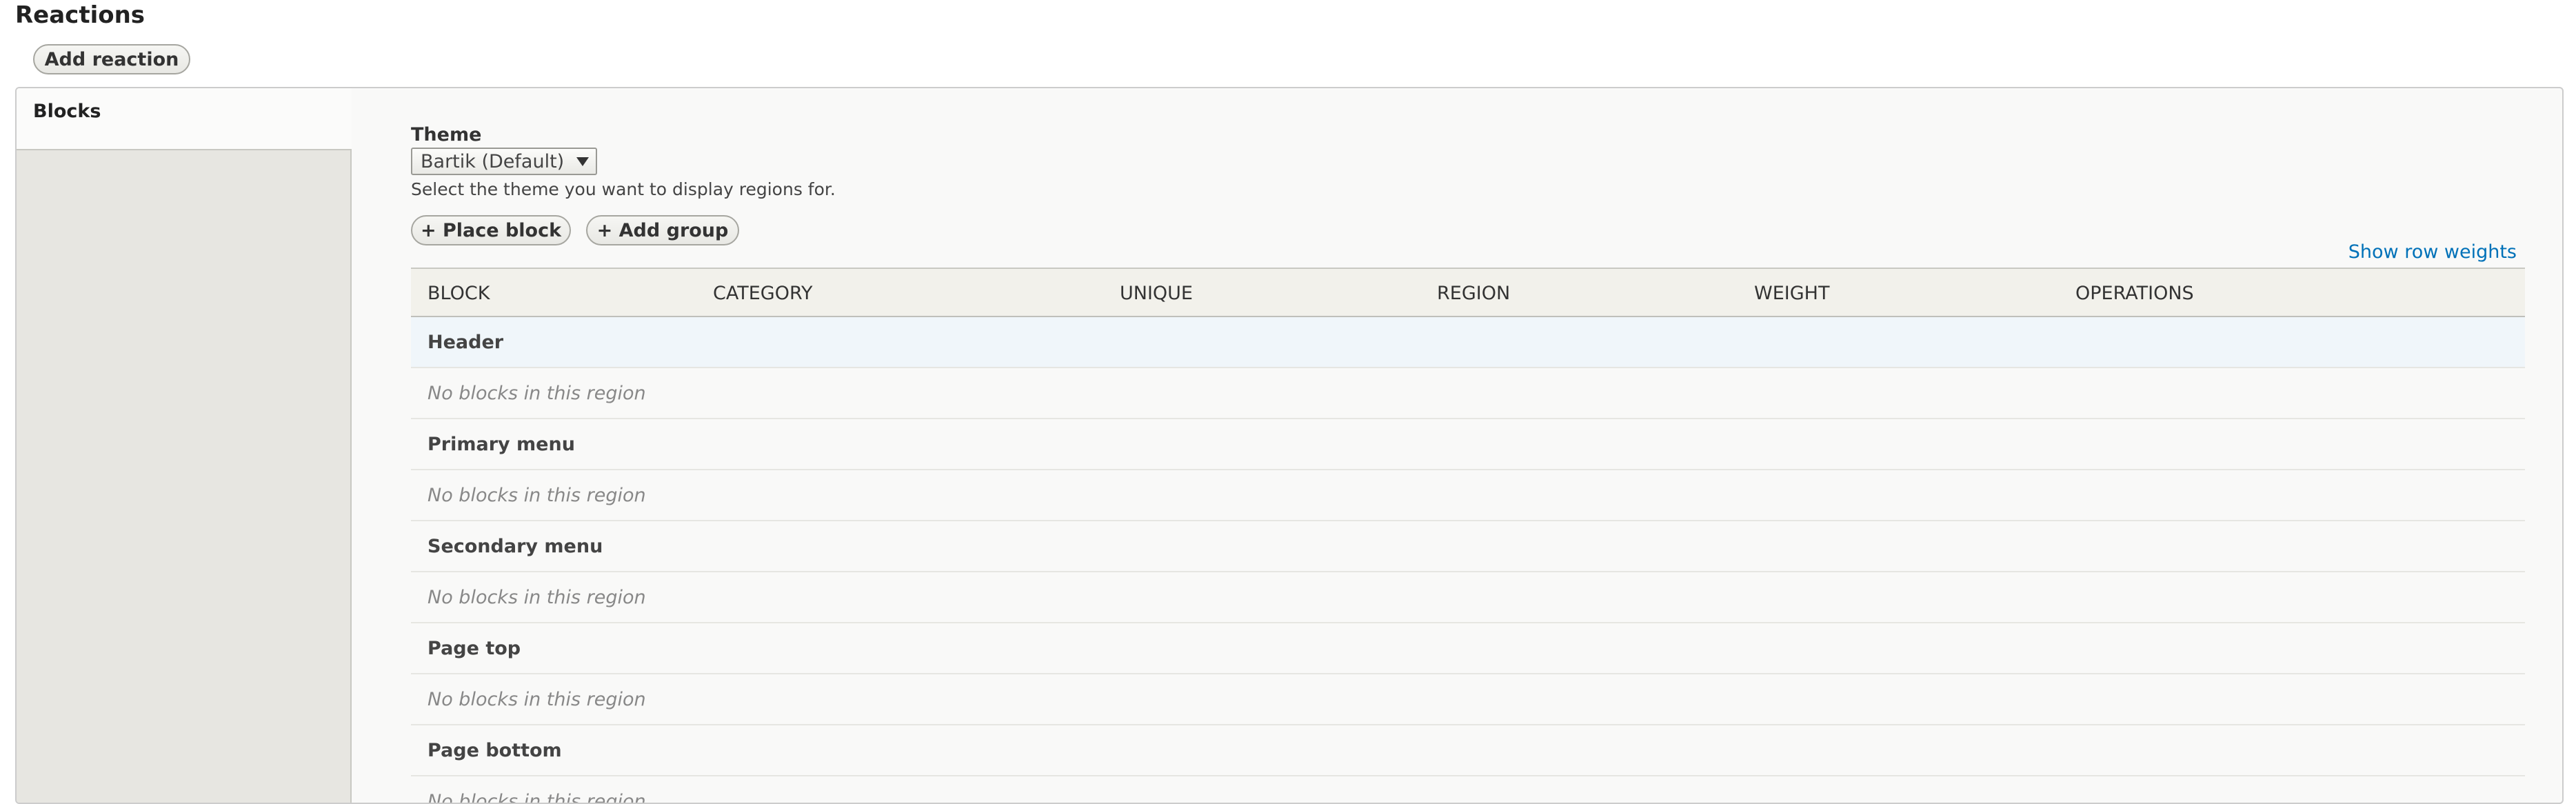 The height and width of the screenshot is (804, 2576). Describe the element at coordinates (1468, 343) in the screenshot. I see `region-title-row: Header` at that location.